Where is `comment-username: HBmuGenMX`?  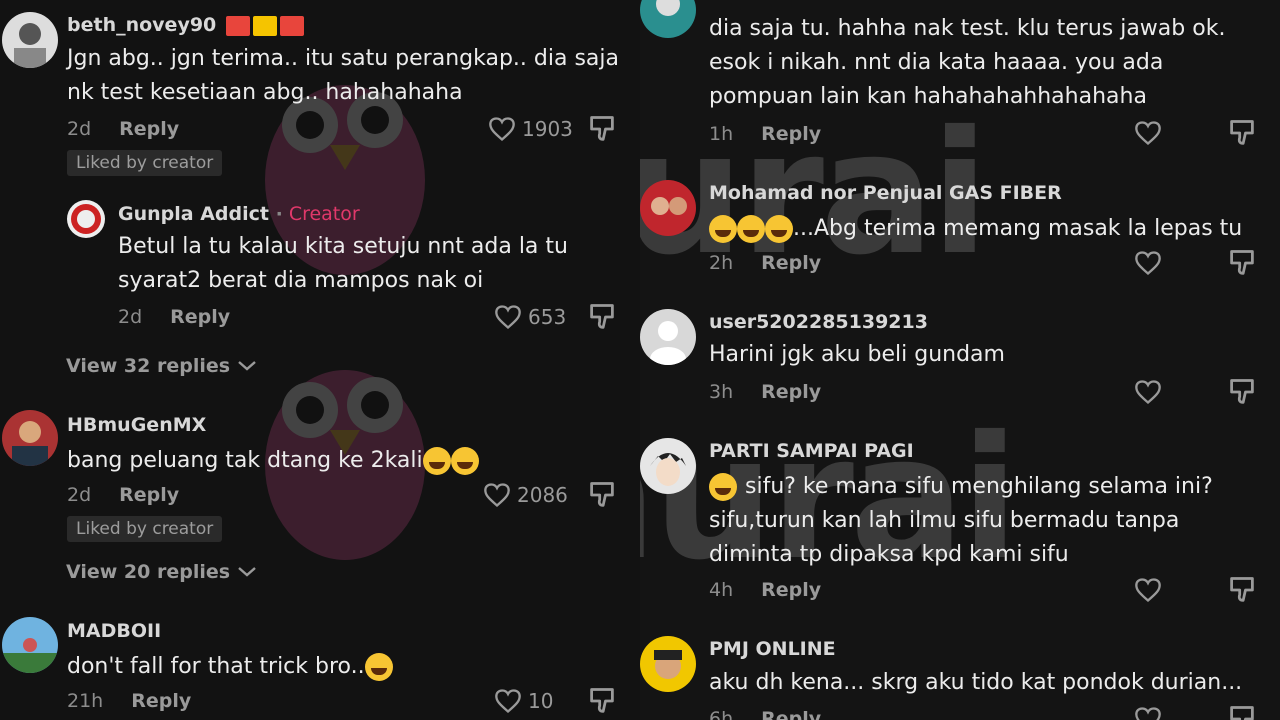
comment-username: HBmuGenMX is located at coordinates (136, 425).